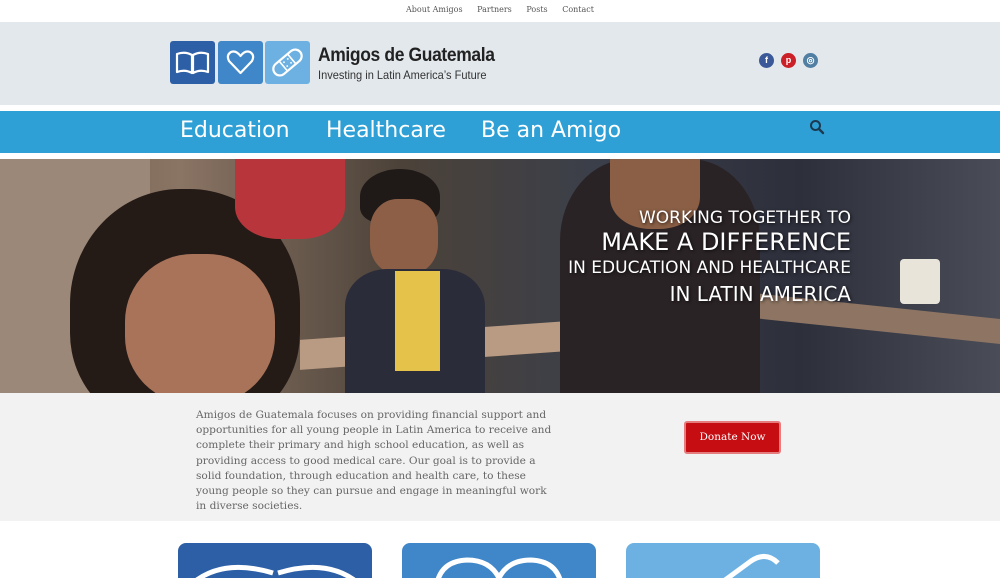 Image resolution: width=1000 pixels, height=578 pixels. Describe the element at coordinates (417, 321) in the screenshot. I see `hero-boy-shirt` at that location.